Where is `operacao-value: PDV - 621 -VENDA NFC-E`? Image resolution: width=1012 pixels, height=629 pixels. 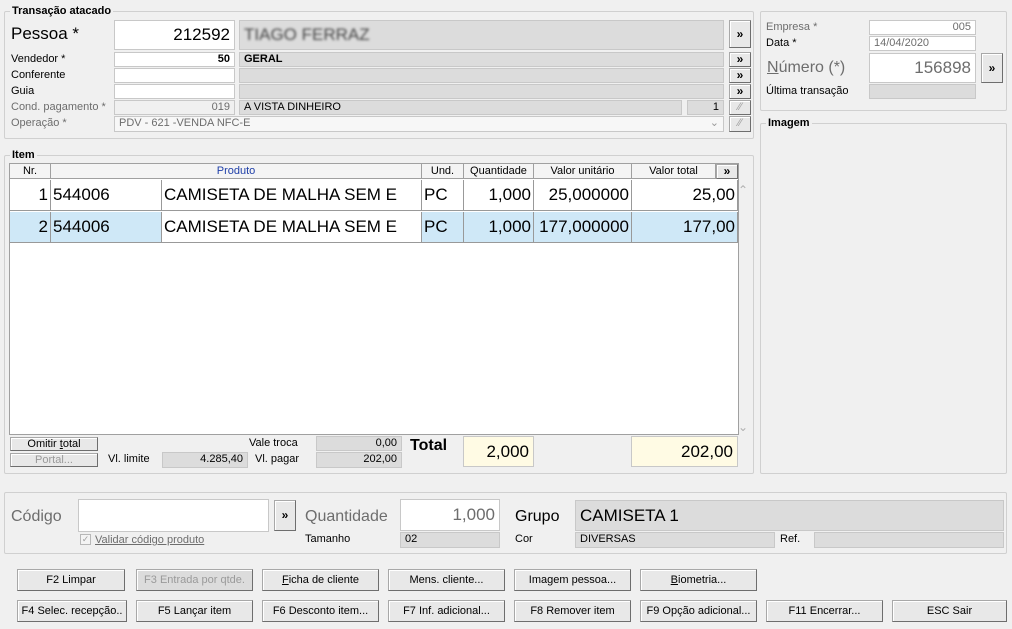 operacao-value: PDV - 621 -VENDA NFC-E is located at coordinates (185, 123).